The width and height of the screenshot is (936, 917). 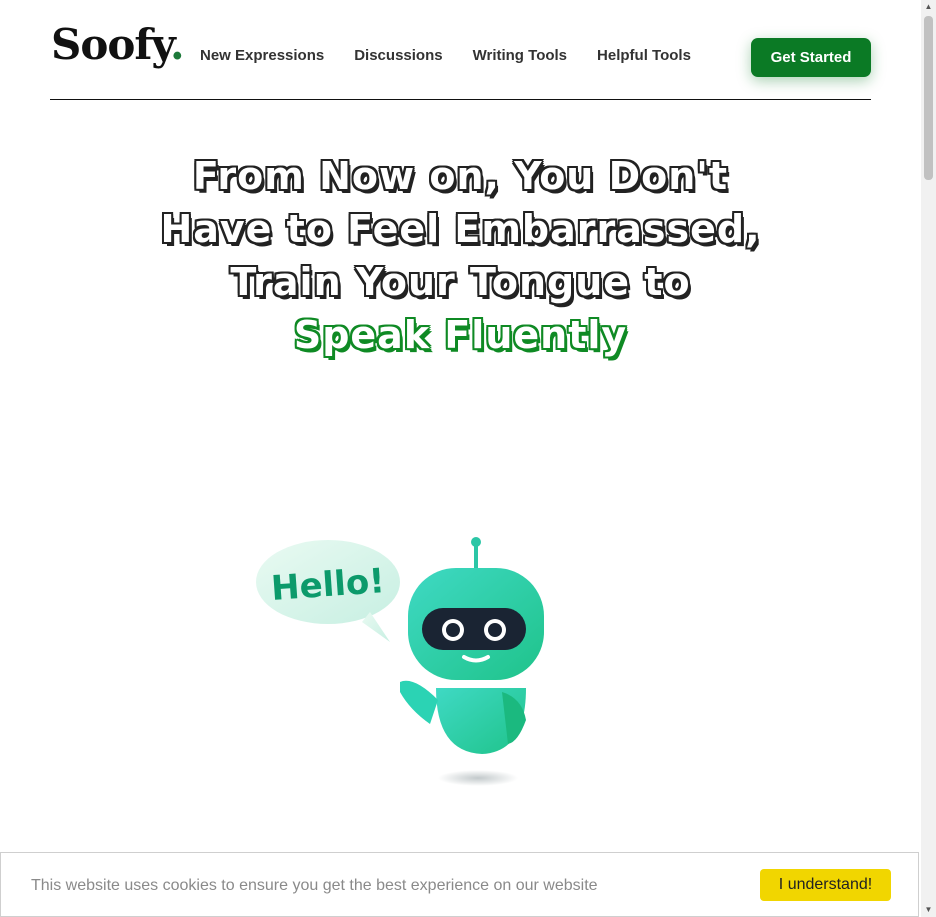 What do you see at coordinates (111, 44) in the screenshot?
I see `logo-text: Soofy` at bounding box center [111, 44].